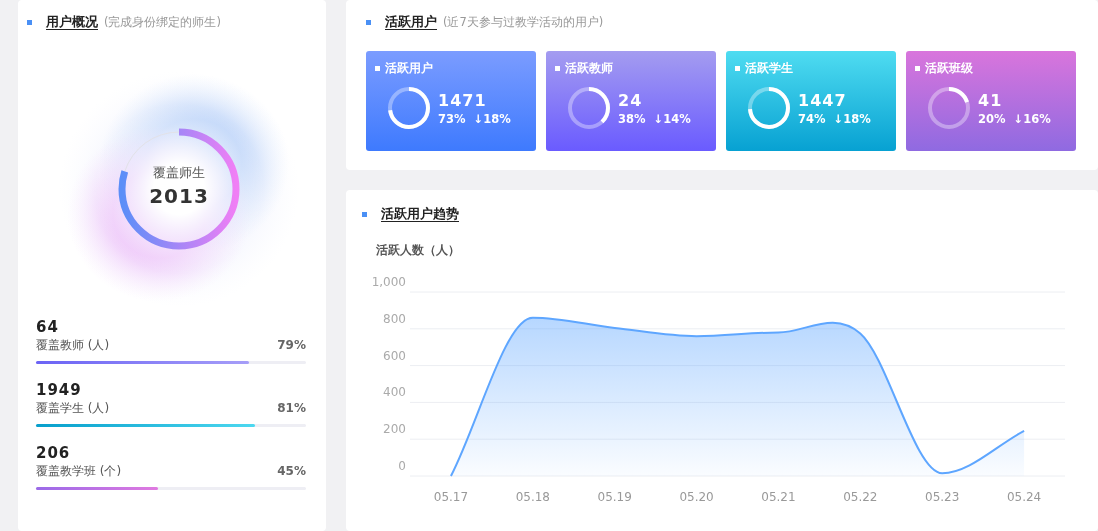 This screenshot has width=1098, height=531. What do you see at coordinates (452, 118) in the screenshot?
I see `card-percent: 73%` at bounding box center [452, 118].